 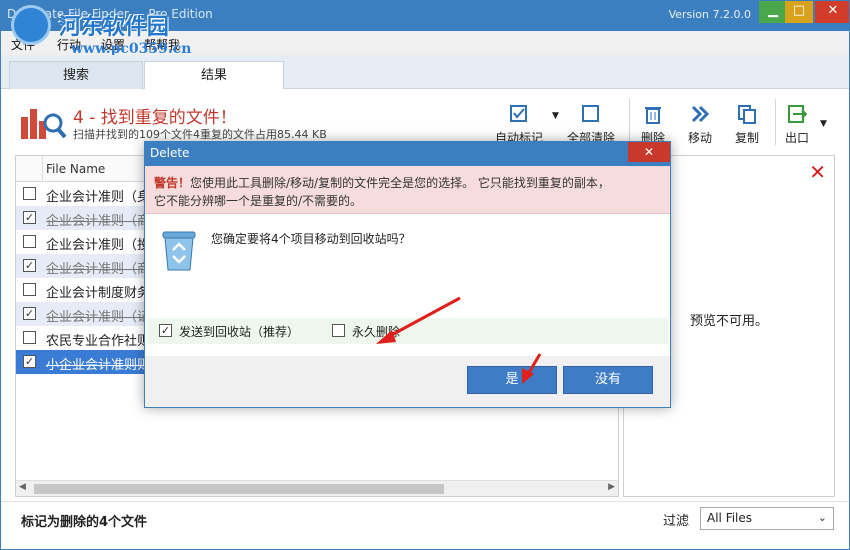 What do you see at coordinates (407, 154) in the screenshot?
I see `dialog-title-bar: Delete ✕` at bounding box center [407, 154].